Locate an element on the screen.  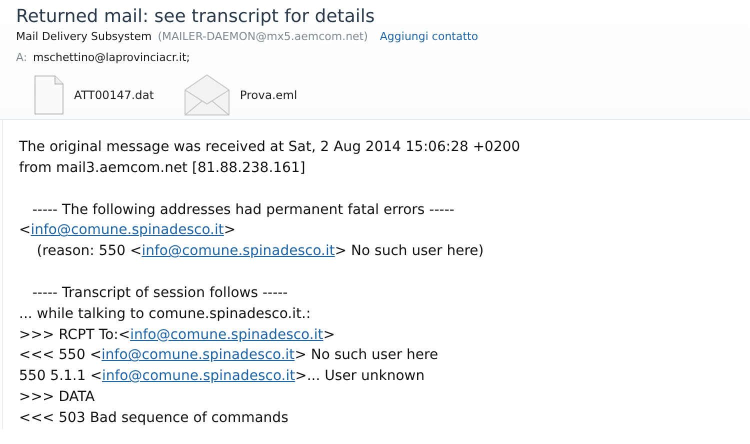
message-line: >>> RCPT To:<info@comune.spinadesco.it> is located at coordinates (177, 335).